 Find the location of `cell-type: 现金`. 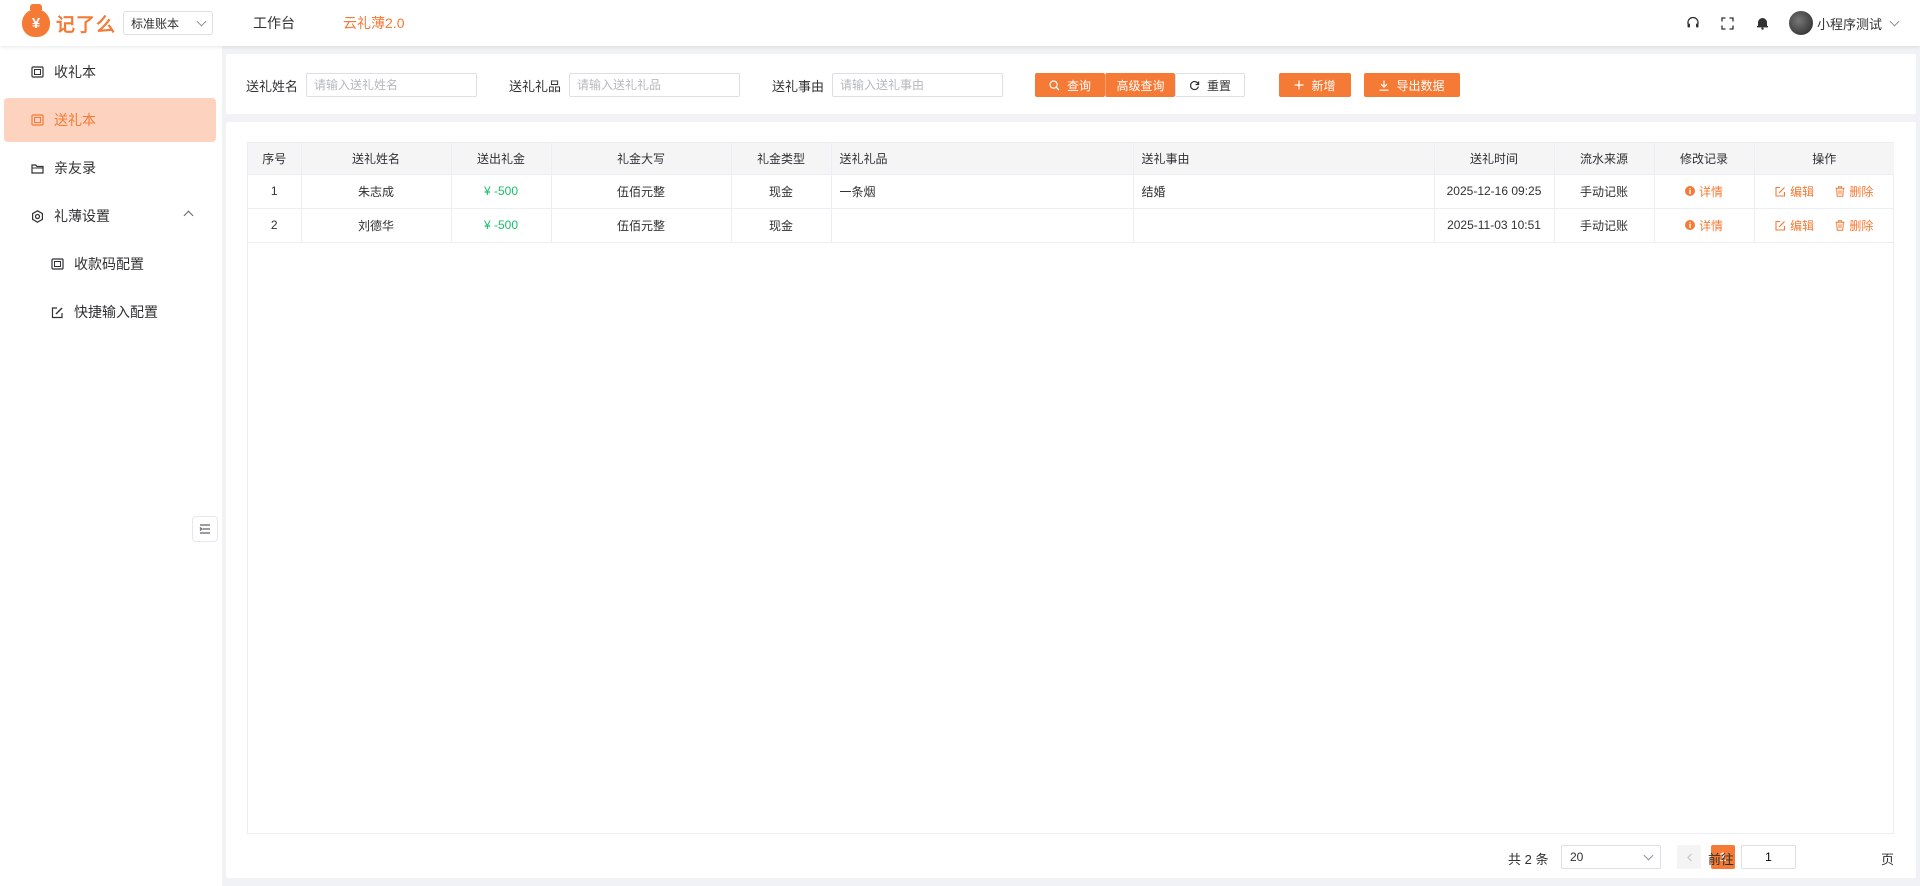

cell-type: 现金 is located at coordinates (781, 191).